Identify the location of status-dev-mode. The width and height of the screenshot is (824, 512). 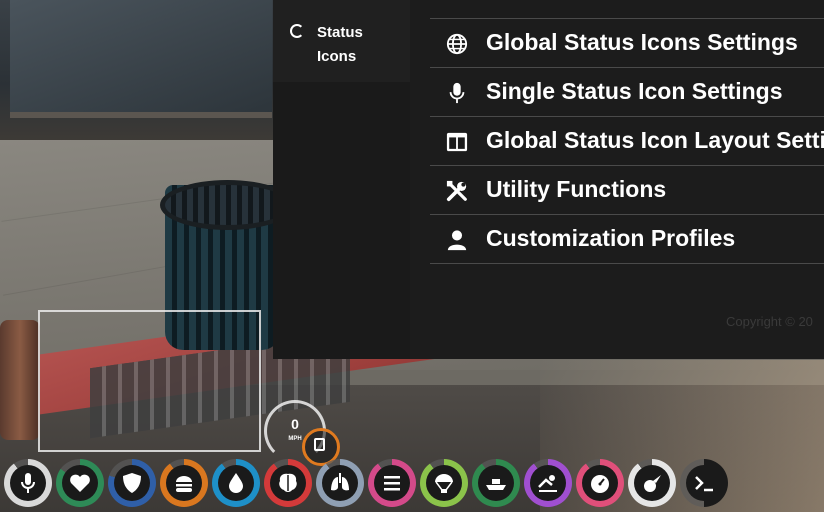
(704, 483).